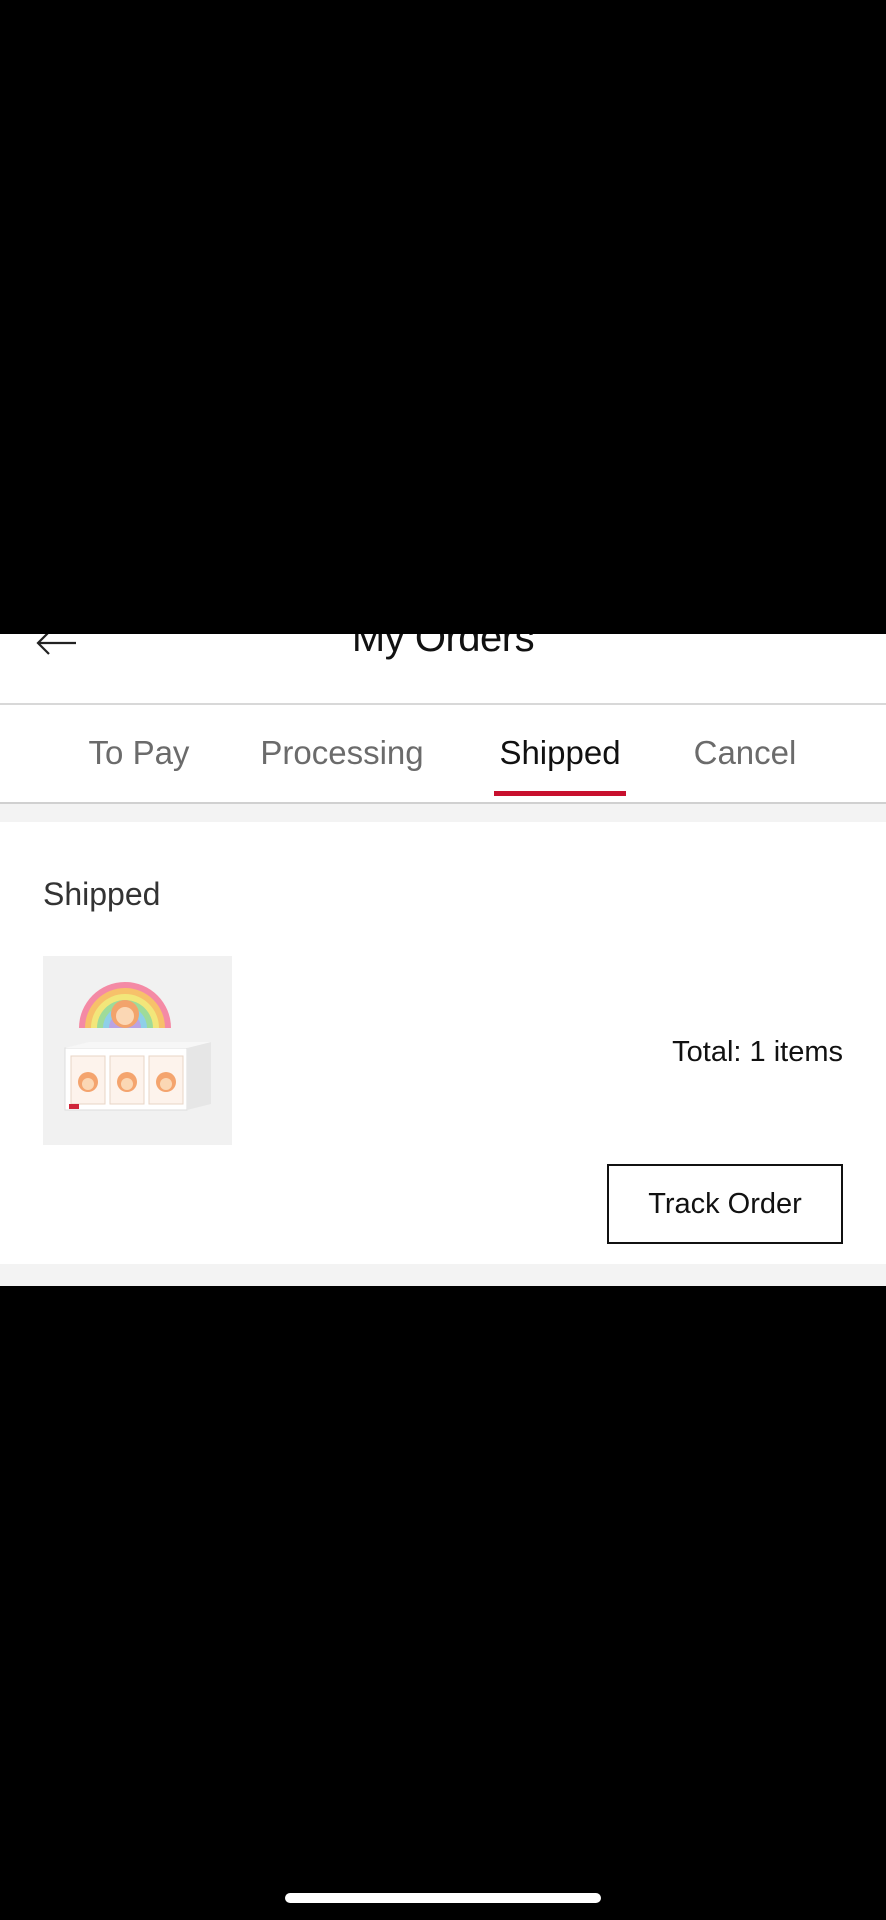 The image size is (886, 1920). Describe the element at coordinates (102, 894) in the screenshot. I see `order-status: Shipped` at that location.